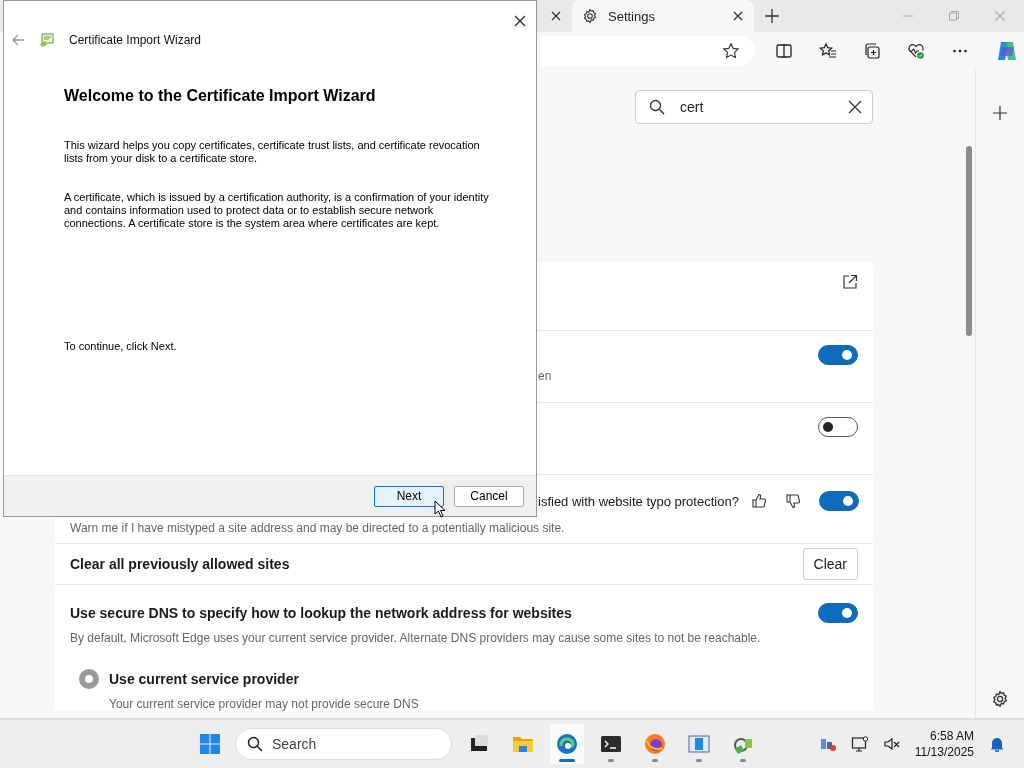  What do you see at coordinates (416, 638) in the screenshot?
I see `setting-description: By default, Microsoft Edge uses your current service provider. Alternate DNS providers may cause some sites to not be reachable.` at bounding box center [416, 638].